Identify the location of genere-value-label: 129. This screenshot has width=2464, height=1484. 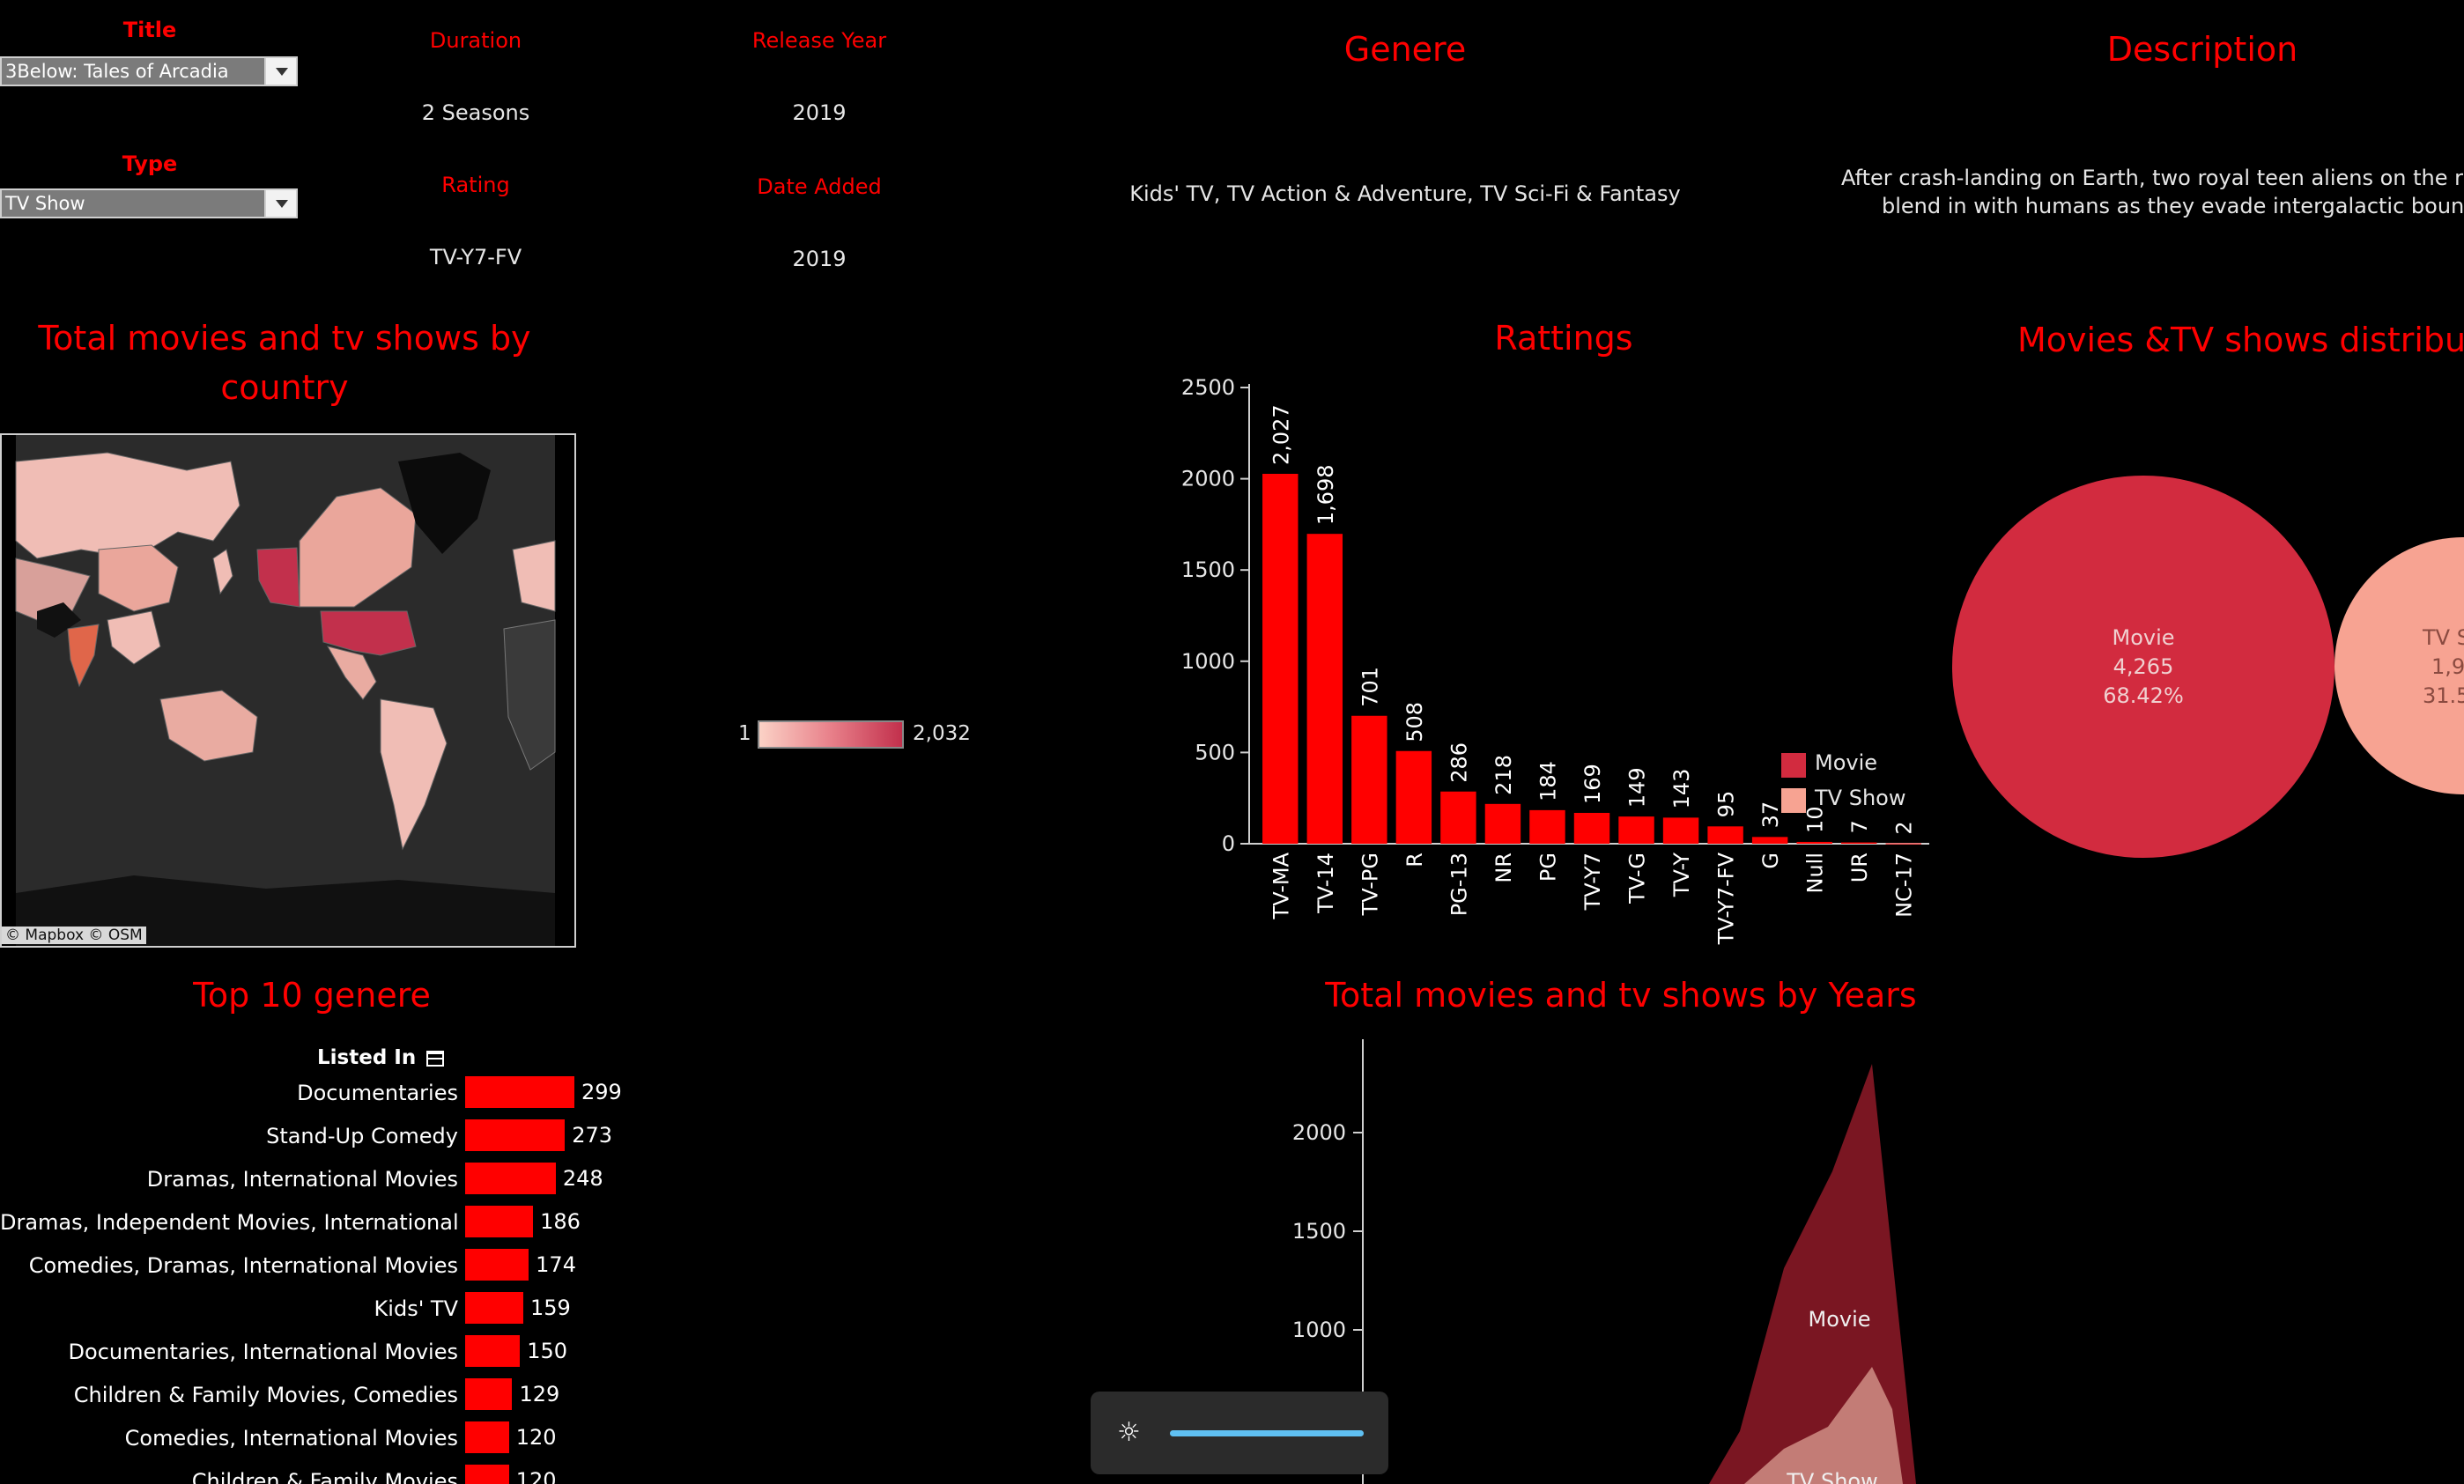
(540, 1394).